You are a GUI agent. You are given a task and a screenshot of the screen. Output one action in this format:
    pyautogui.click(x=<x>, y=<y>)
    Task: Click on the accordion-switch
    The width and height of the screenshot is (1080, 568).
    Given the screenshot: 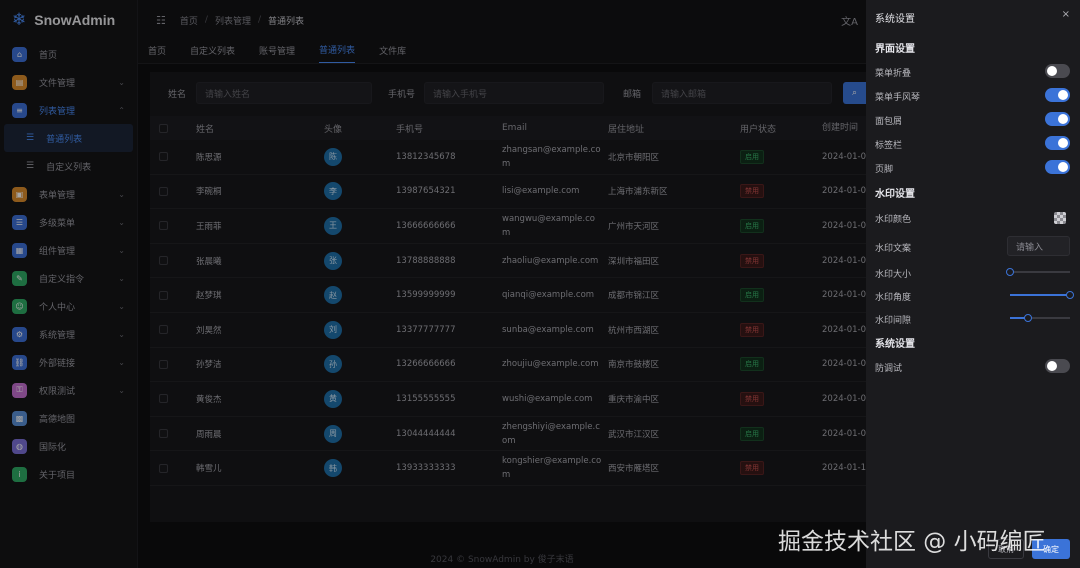 What is the action you would take?
    pyautogui.click(x=1057, y=95)
    